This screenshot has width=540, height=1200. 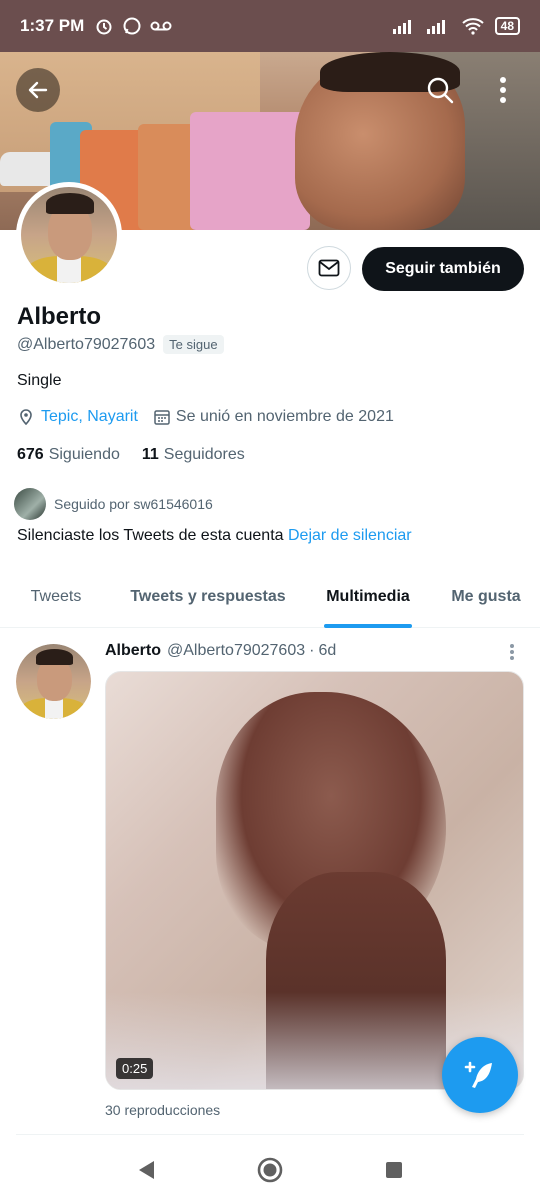 I want to click on envelope-icon, so click(x=329, y=268).